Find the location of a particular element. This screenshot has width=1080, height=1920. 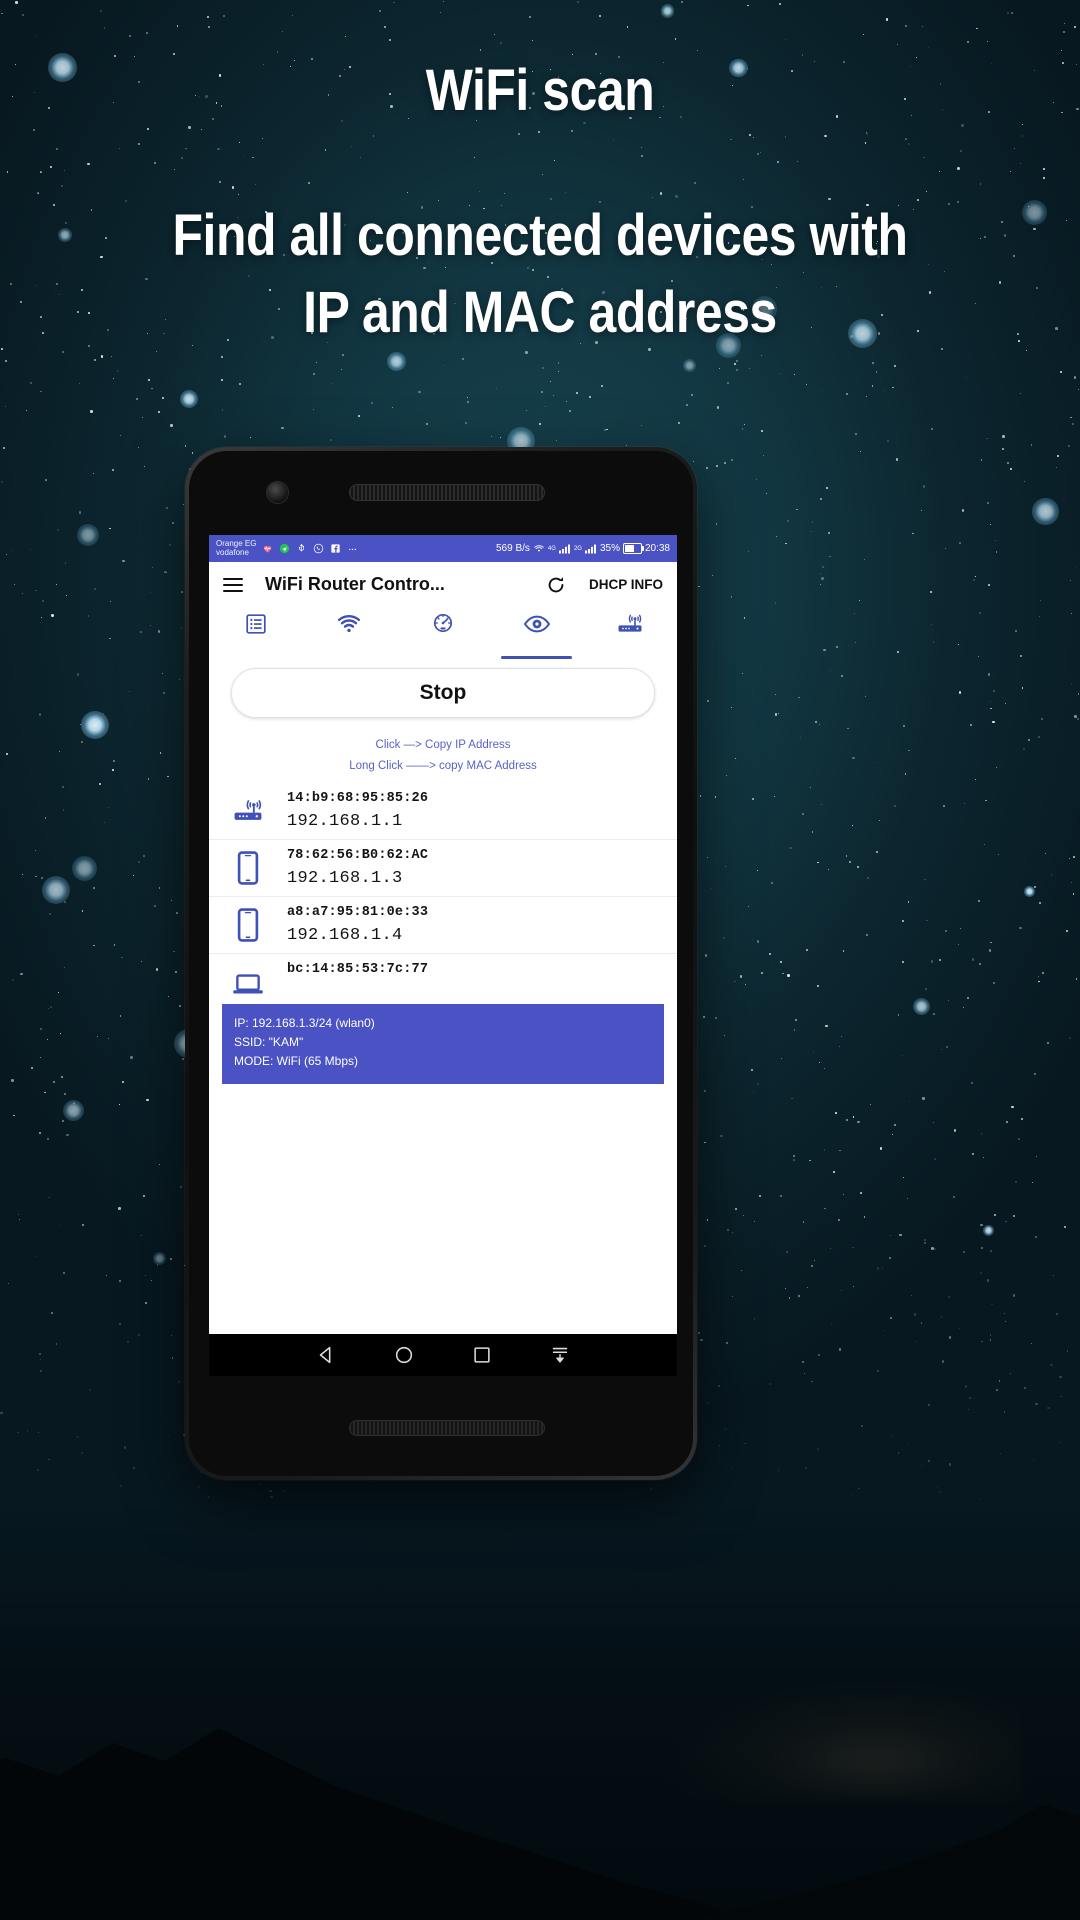

network-speed-label: 569 B/s is located at coordinates (513, 548).